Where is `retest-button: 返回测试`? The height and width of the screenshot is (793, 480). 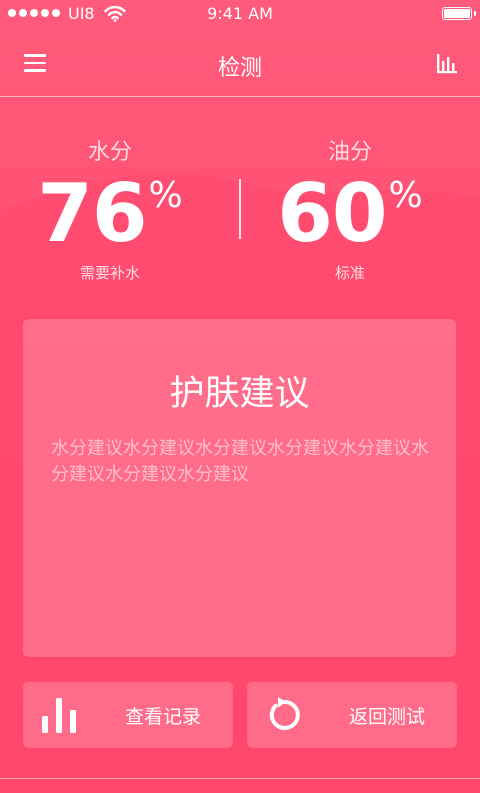
retest-button: 返回测试 is located at coordinates (352, 715).